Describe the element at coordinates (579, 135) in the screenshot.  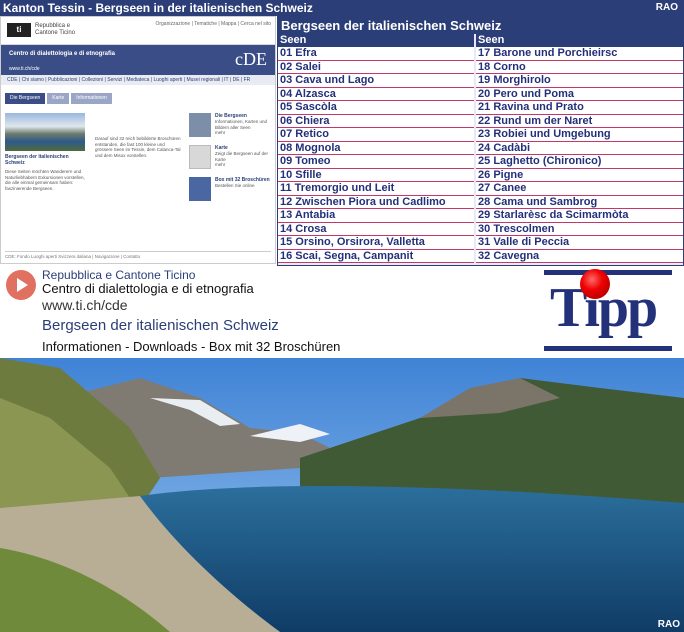
I see `table-row: 23 Robiei und Umgebung` at that location.